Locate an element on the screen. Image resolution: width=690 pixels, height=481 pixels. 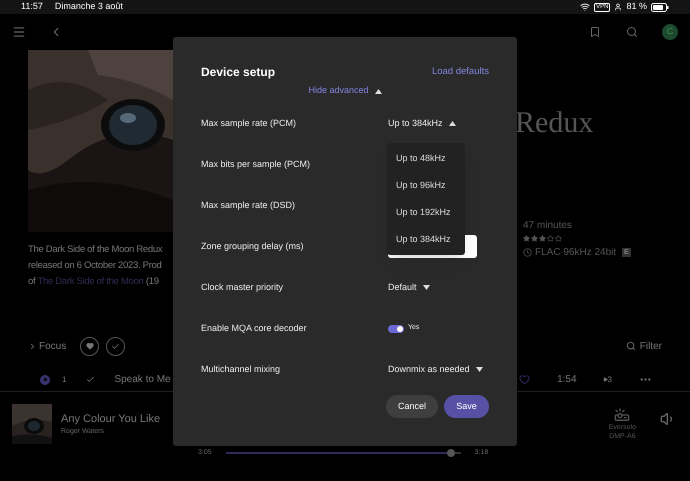
menu-item: Up to 192kHz is located at coordinates (426, 213).